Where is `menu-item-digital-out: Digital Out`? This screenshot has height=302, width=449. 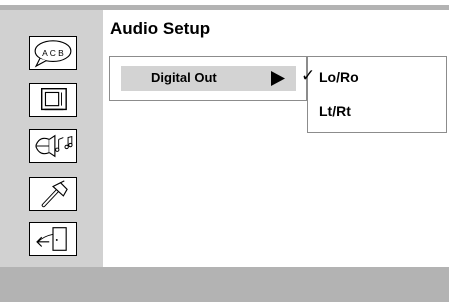 menu-item-digital-out: Digital Out is located at coordinates (208, 78).